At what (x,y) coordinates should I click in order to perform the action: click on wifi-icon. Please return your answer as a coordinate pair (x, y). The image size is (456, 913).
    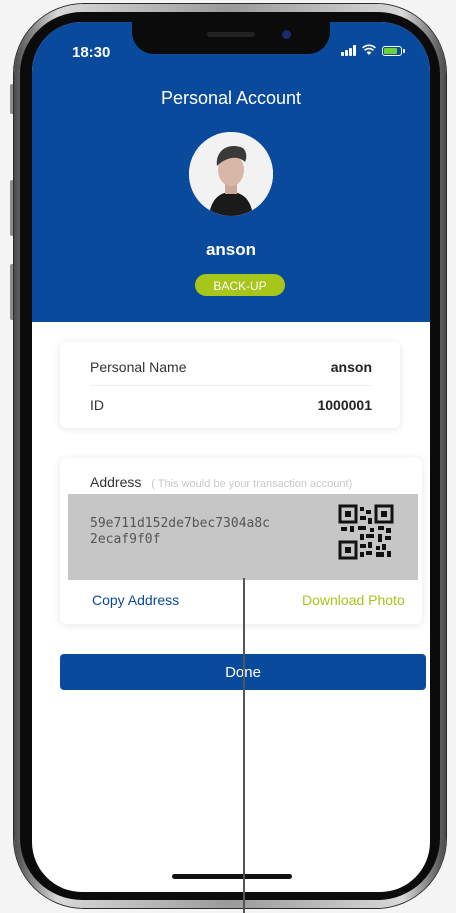
    Looking at the image, I should click on (369, 50).